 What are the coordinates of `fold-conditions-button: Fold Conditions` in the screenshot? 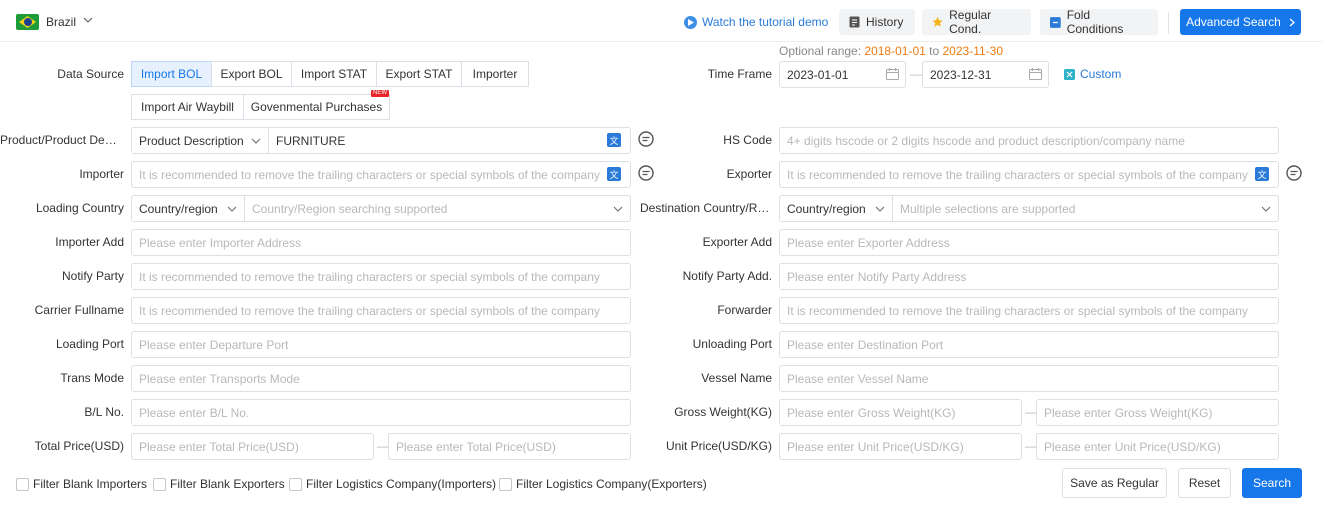 It's located at (1099, 22).